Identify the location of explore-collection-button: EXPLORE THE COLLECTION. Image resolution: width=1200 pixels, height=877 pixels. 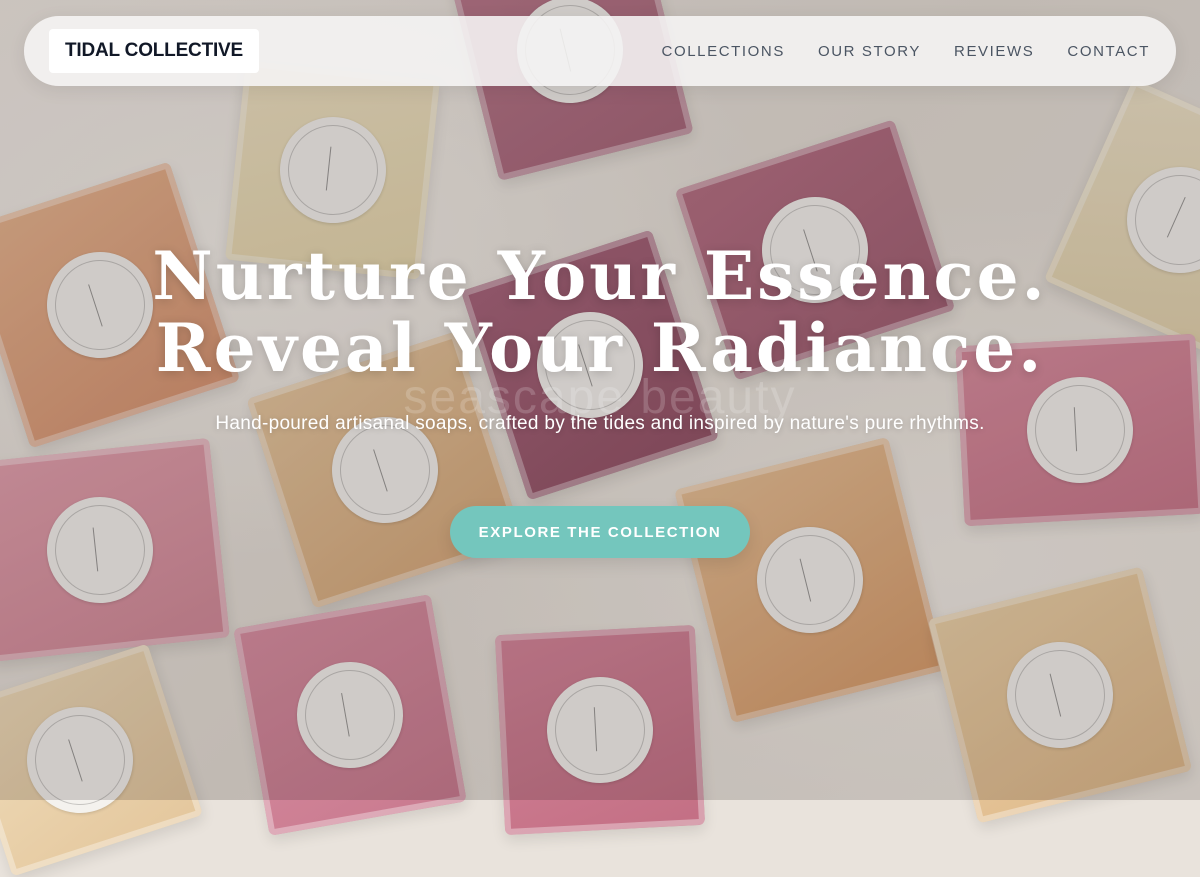
(600, 532).